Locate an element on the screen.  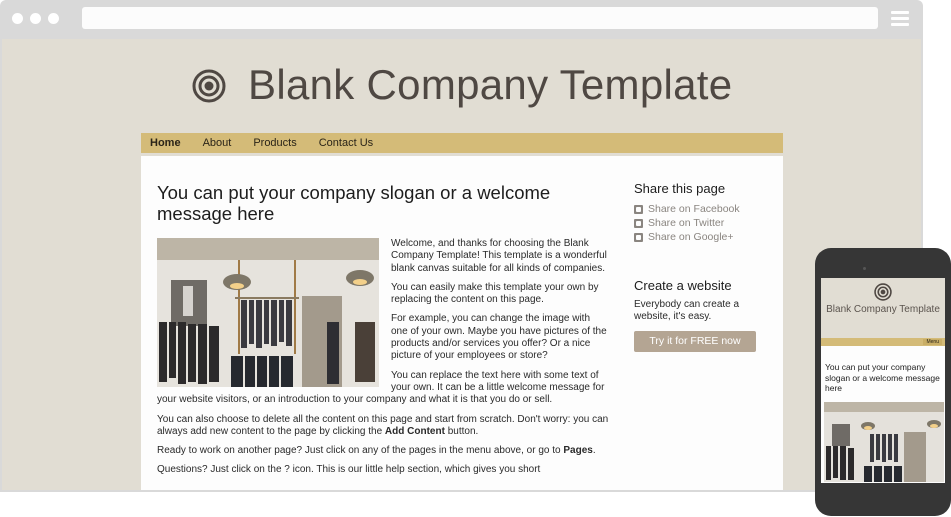
nav-item-products: Products is located at coordinates (274, 143).